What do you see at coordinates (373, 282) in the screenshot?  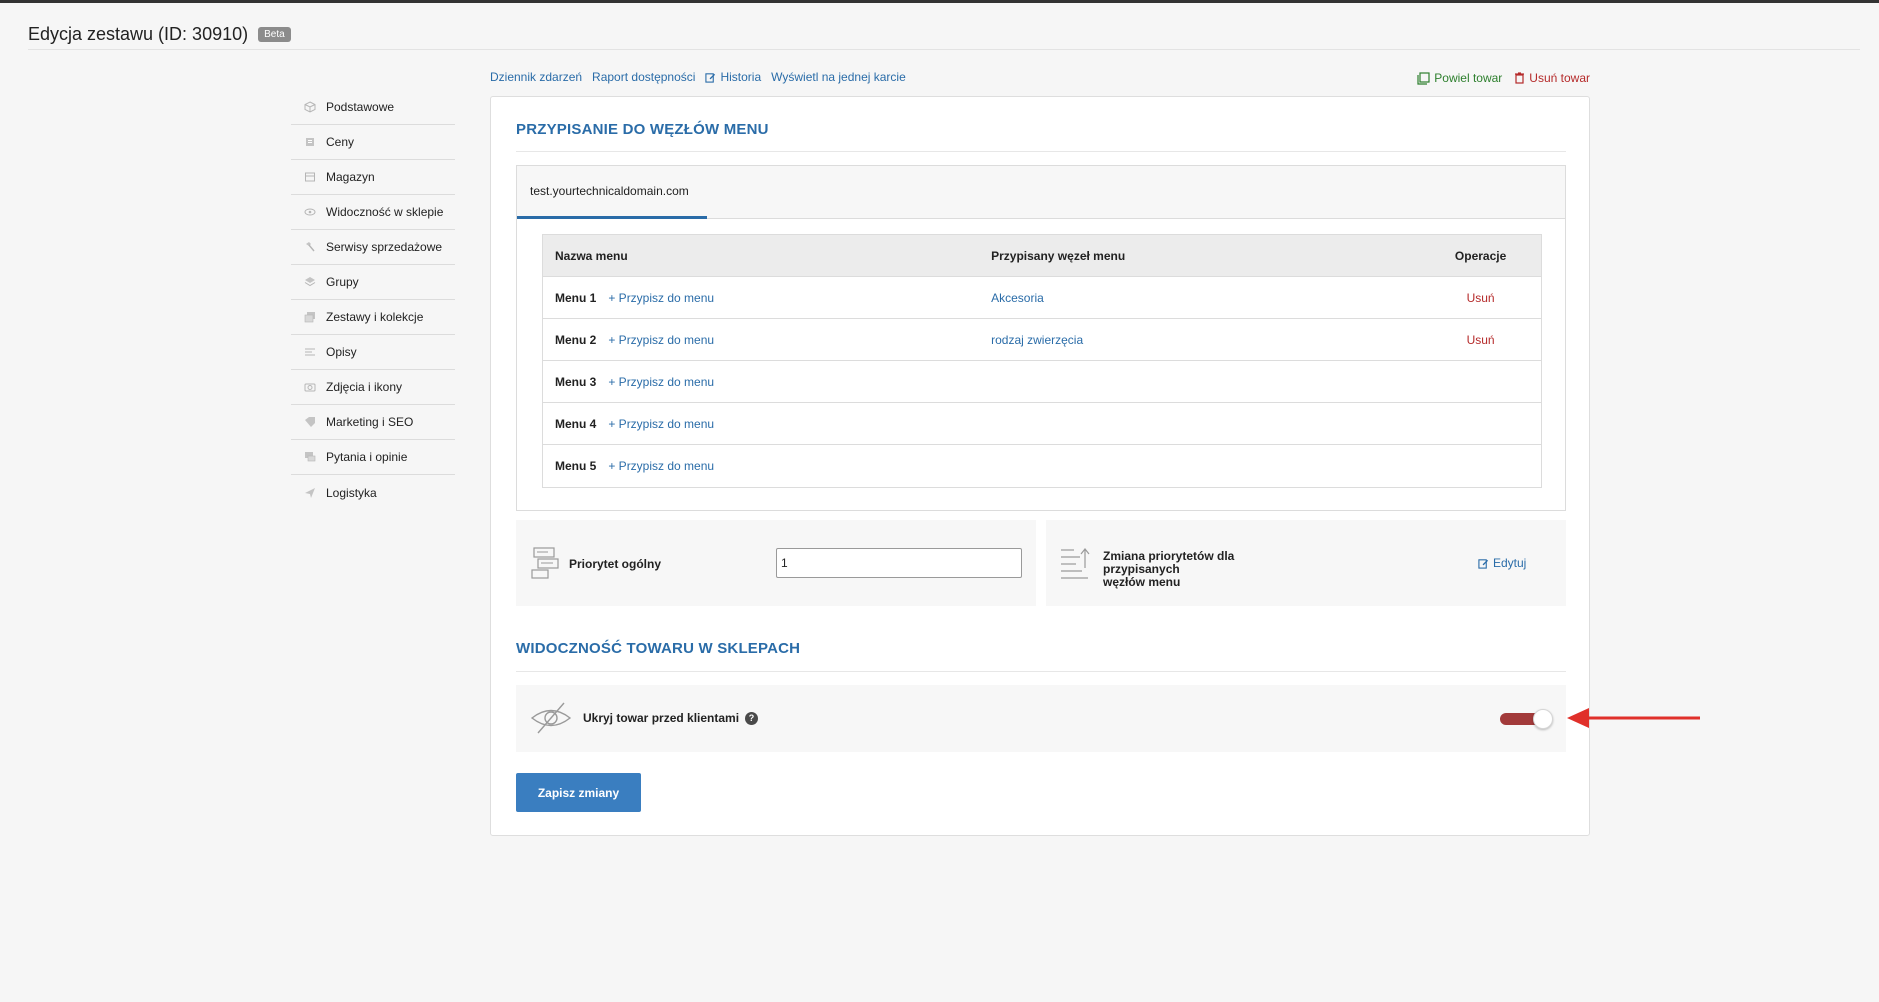 I see `sidebar-item-grupy: Grupy` at bounding box center [373, 282].